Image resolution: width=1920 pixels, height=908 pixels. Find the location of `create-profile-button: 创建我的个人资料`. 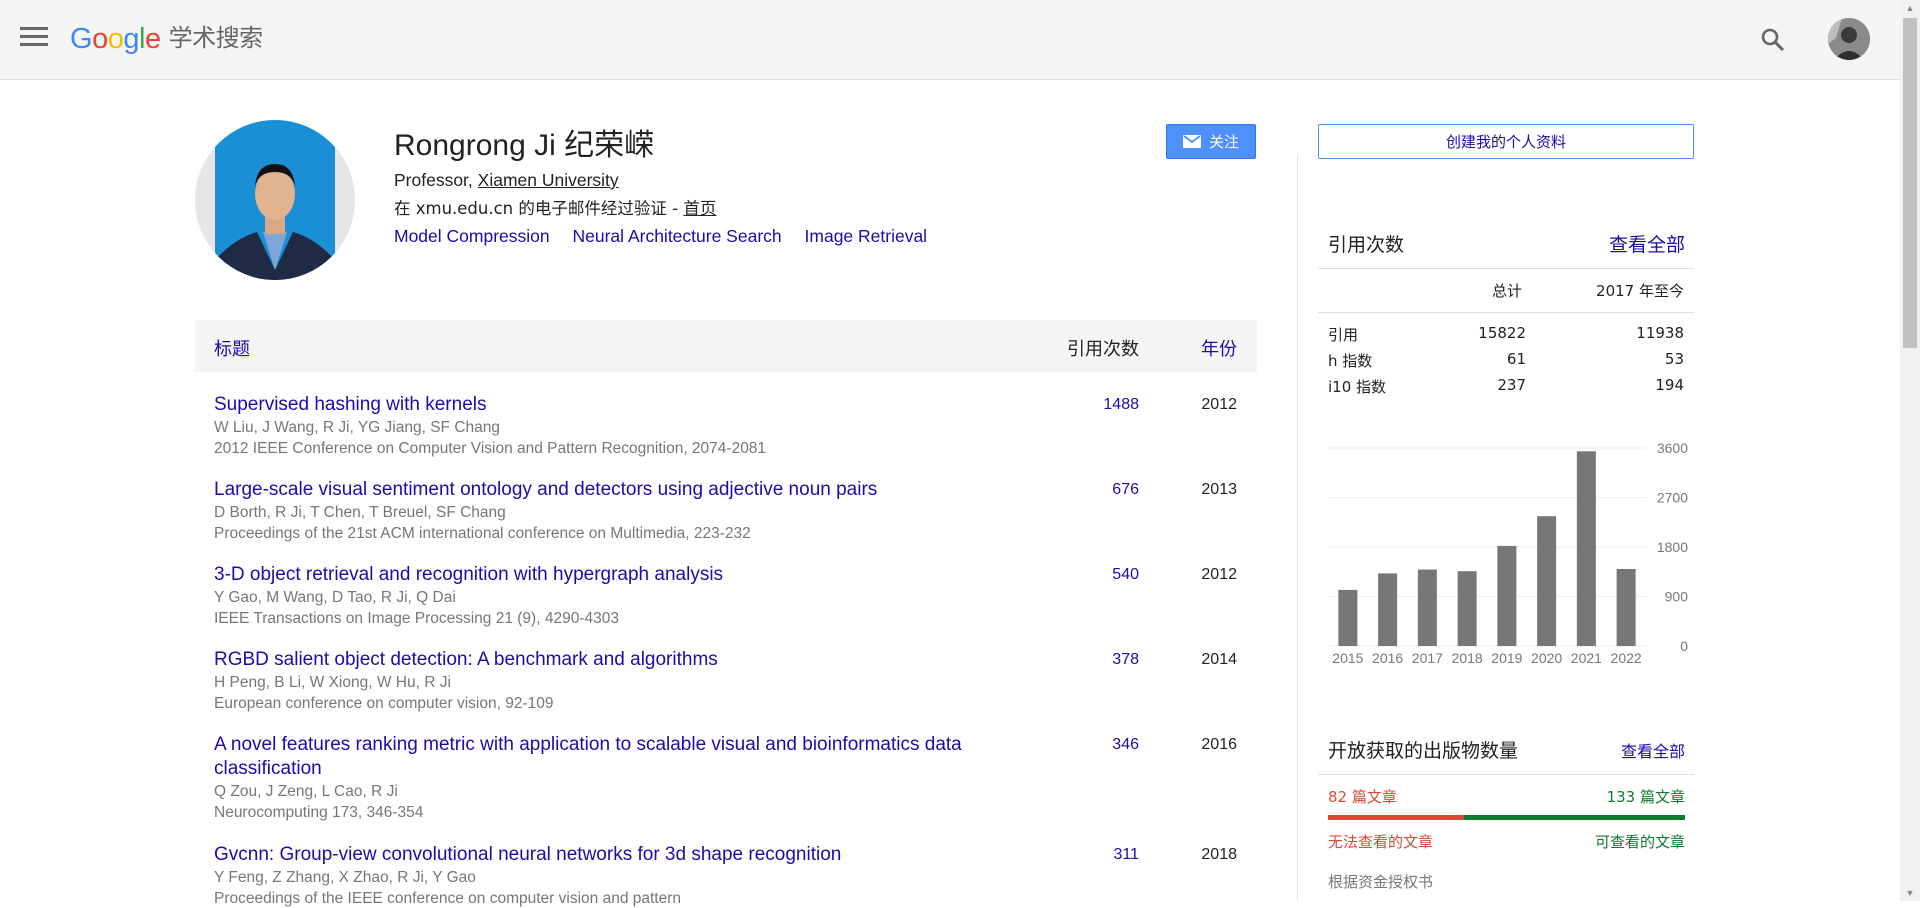

create-profile-button: 创建我的个人资料 is located at coordinates (1506, 141).